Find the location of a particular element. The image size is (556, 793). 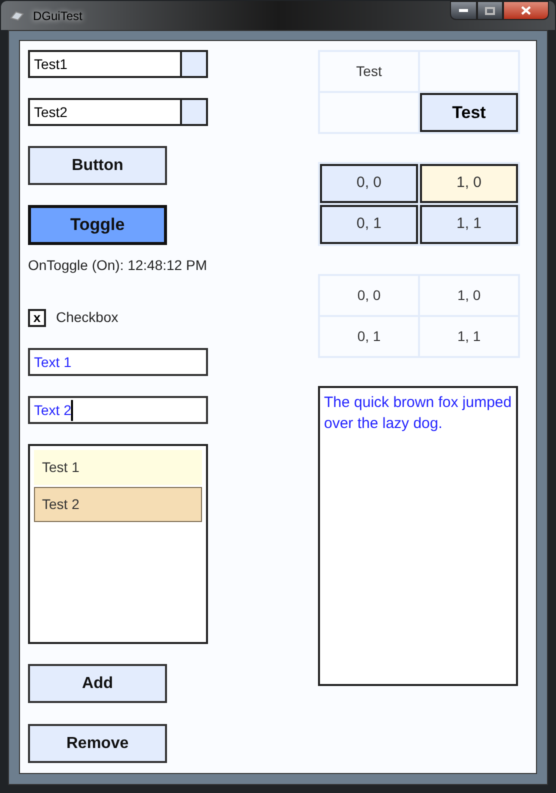

field-value: Text 1 is located at coordinates (53, 362).